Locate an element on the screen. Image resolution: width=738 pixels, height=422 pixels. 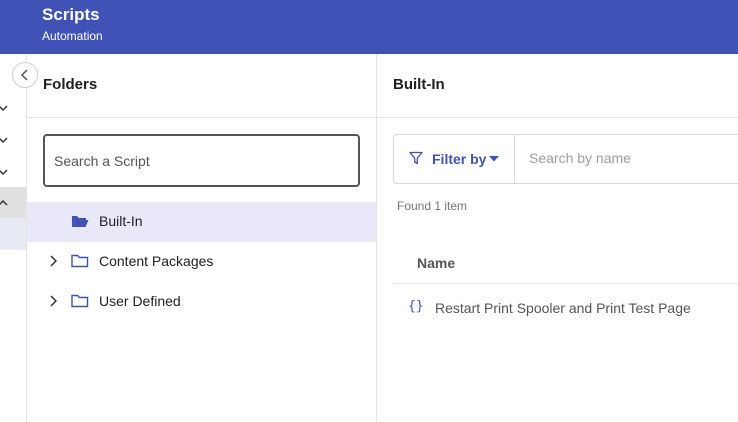
collapse-sidebar-button is located at coordinates (25, 75).